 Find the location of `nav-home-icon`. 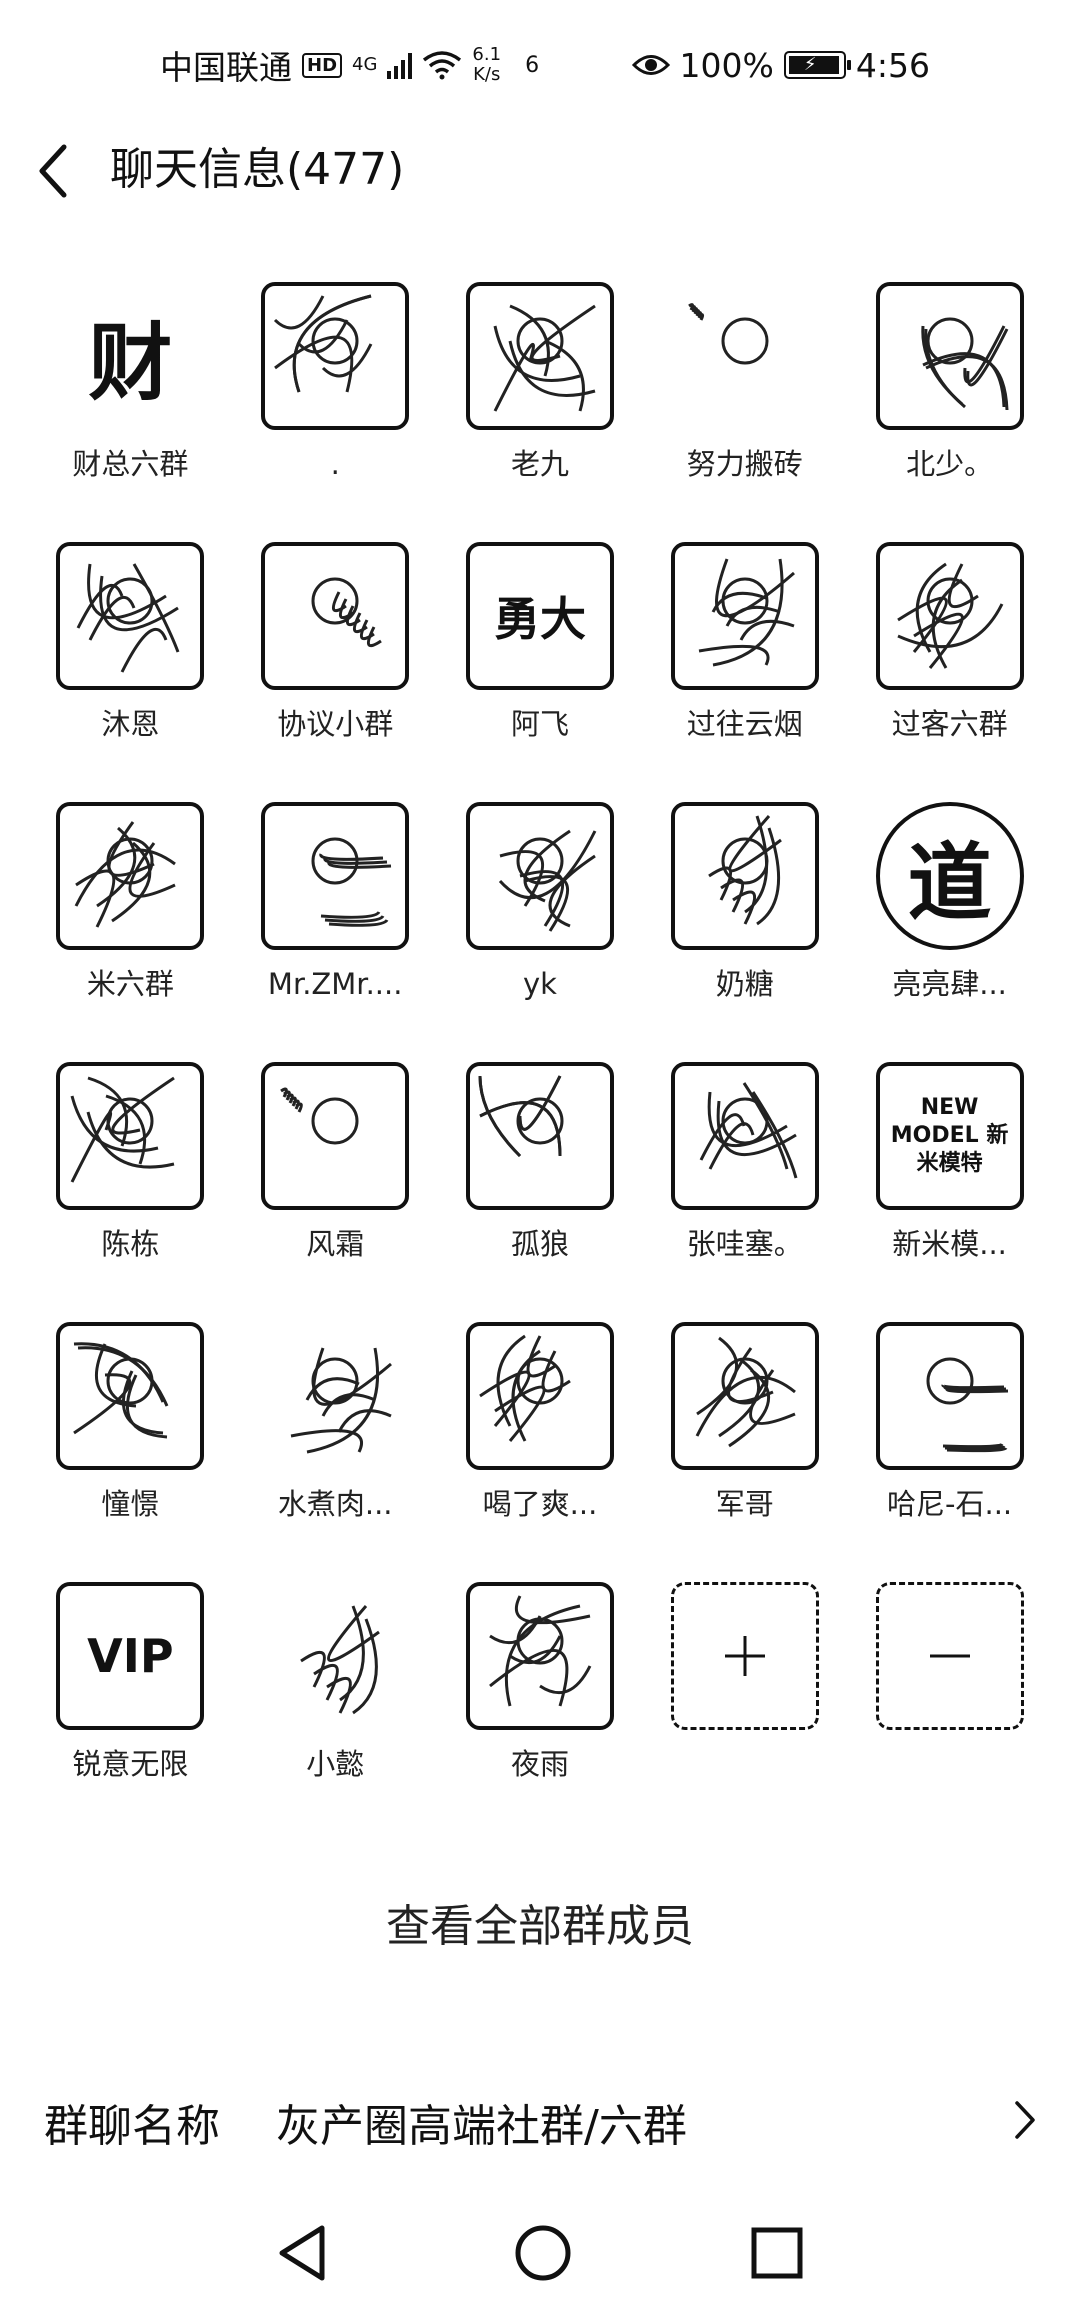

nav-home-icon is located at coordinates (543, 2253).